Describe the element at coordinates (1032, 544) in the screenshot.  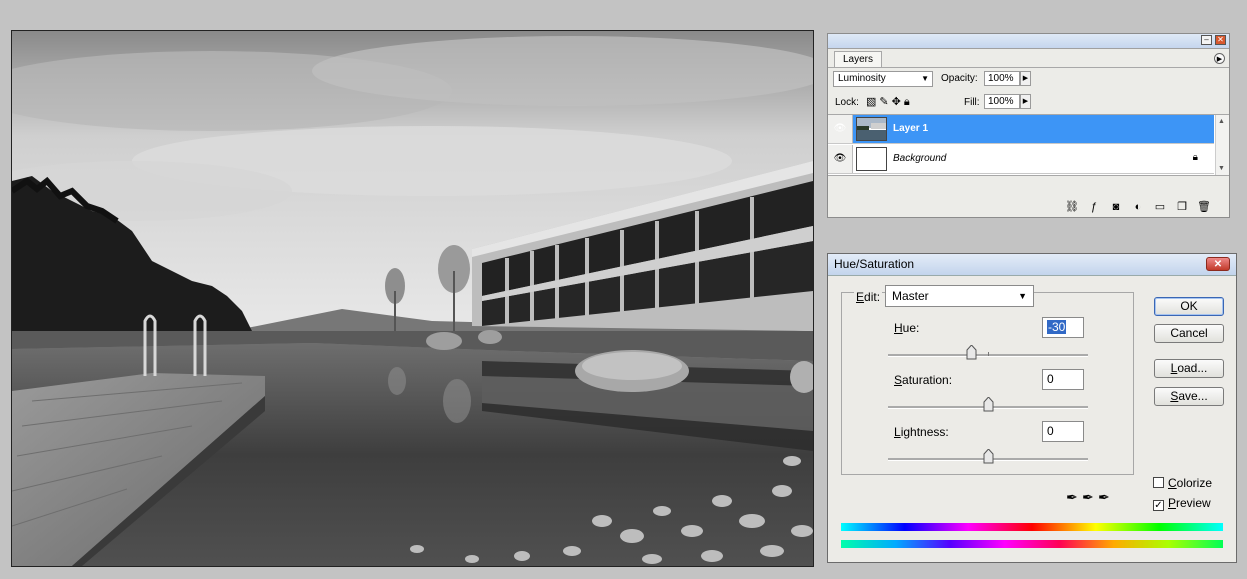
I see `output-hue-bar` at that location.